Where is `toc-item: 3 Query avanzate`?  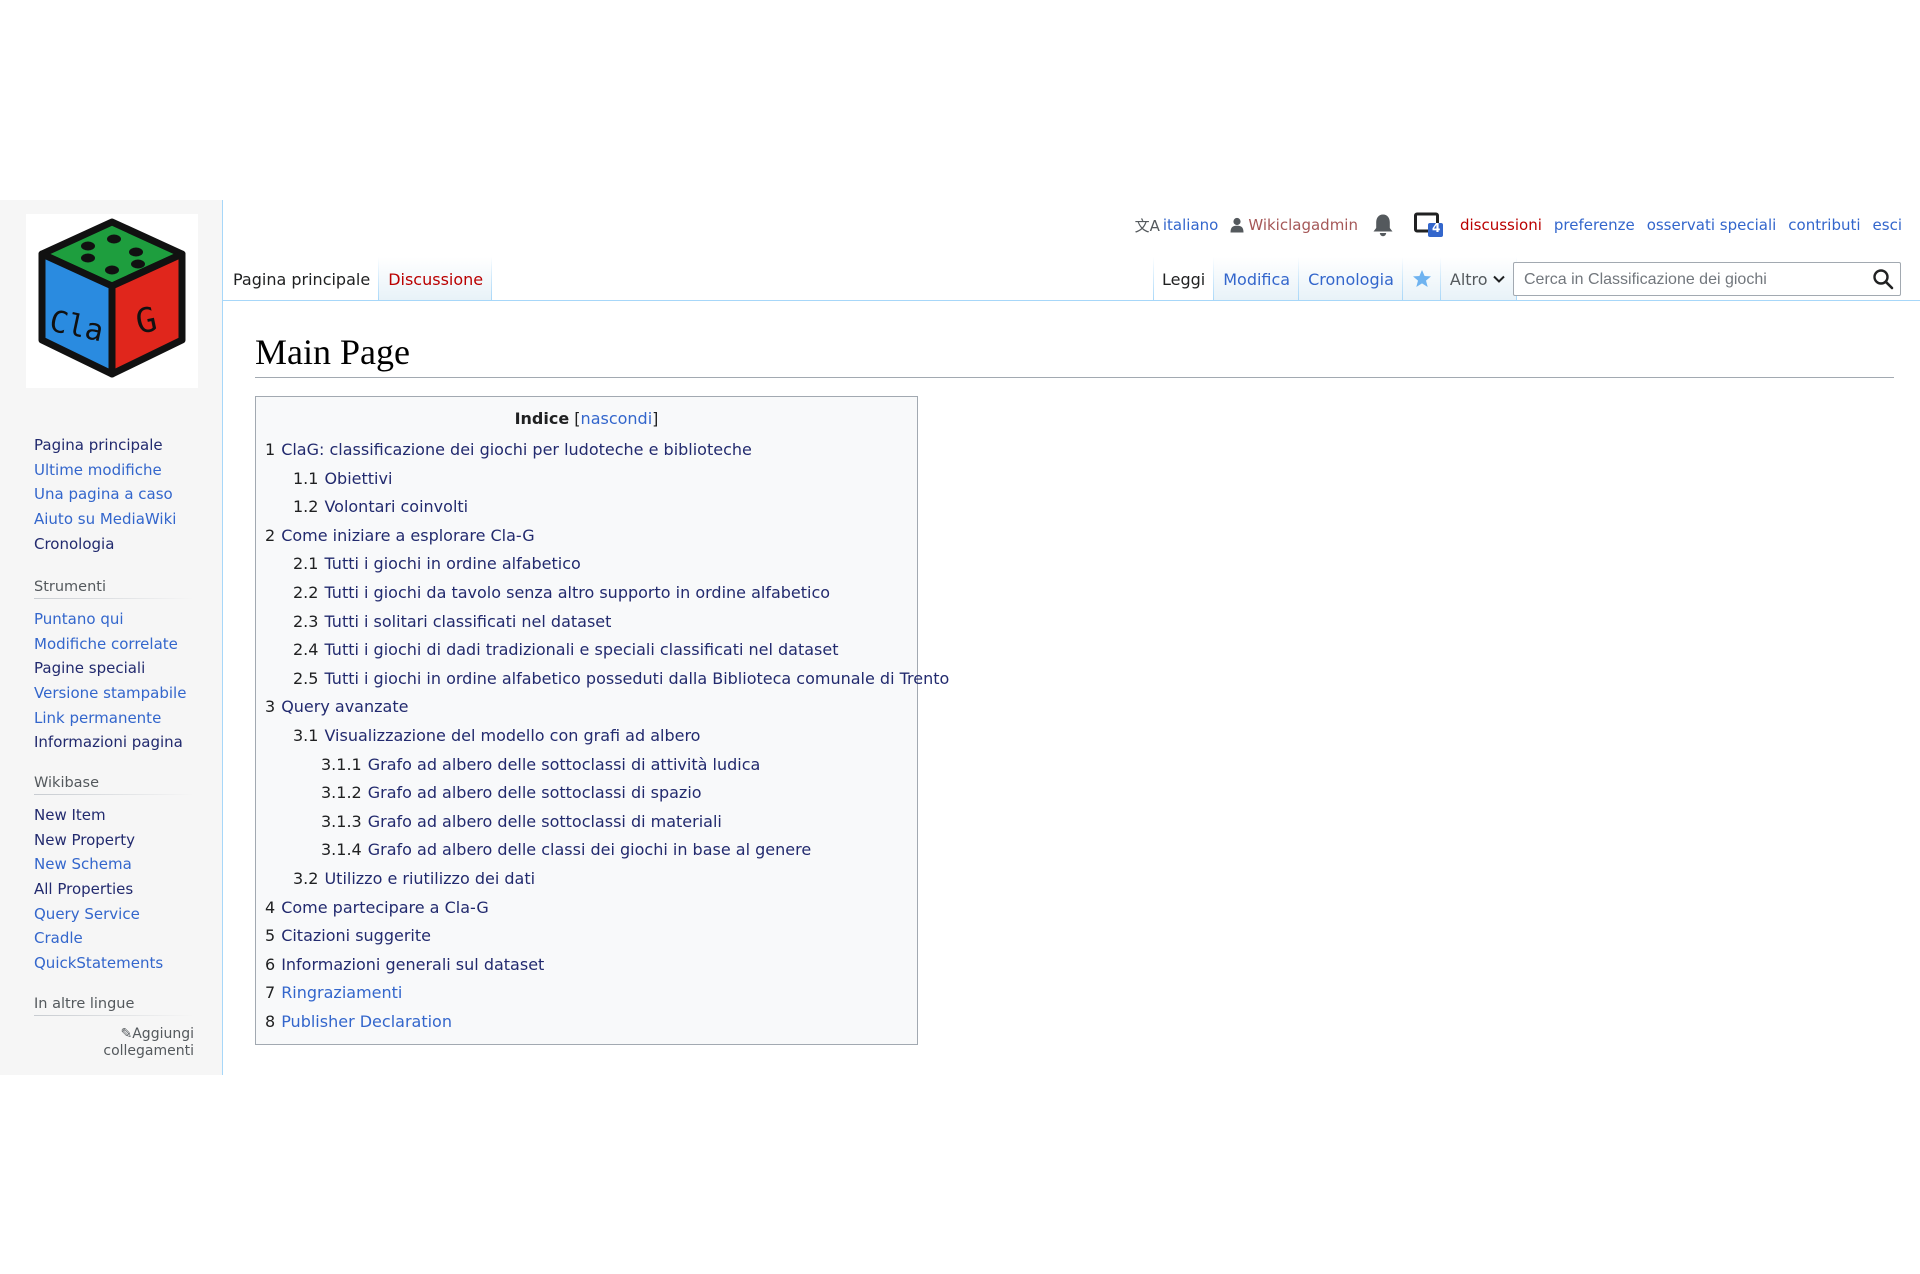 toc-item: 3 Query avanzate is located at coordinates (336, 707).